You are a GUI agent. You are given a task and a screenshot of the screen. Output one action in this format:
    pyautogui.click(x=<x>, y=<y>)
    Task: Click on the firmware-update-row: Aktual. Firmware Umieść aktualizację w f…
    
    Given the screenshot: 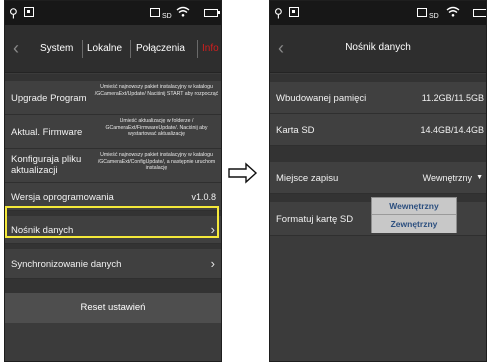 What is the action you would take?
    pyautogui.click(x=113, y=132)
    